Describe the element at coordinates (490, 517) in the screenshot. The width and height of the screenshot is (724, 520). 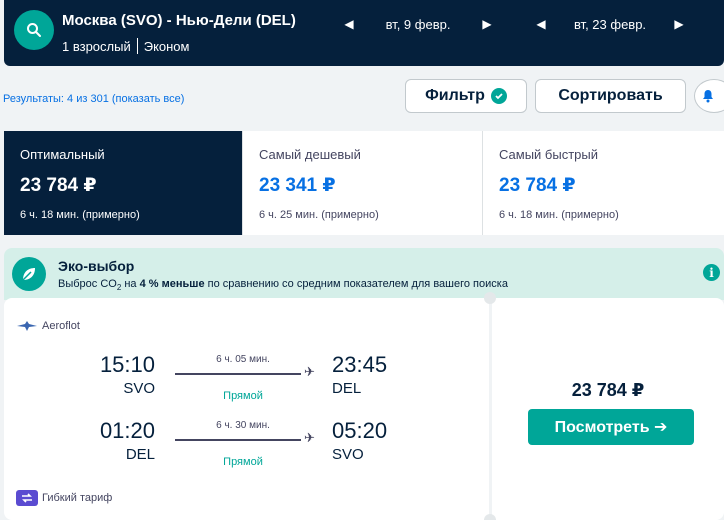
I see `ticket-notch-bottom` at that location.